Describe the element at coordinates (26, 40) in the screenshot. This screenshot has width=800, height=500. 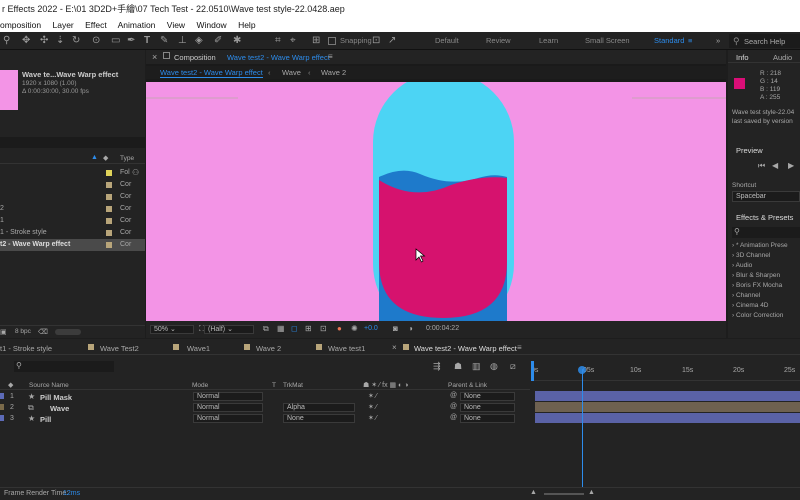
I see `orbit-tool-icon: ✥` at that location.